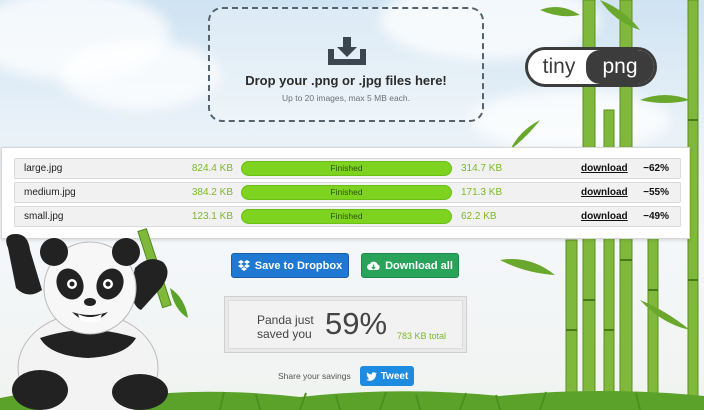 Image resolution: width=704 pixels, height=410 pixels. I want to click on savings-percent-total: 59%, so click(356, 323).